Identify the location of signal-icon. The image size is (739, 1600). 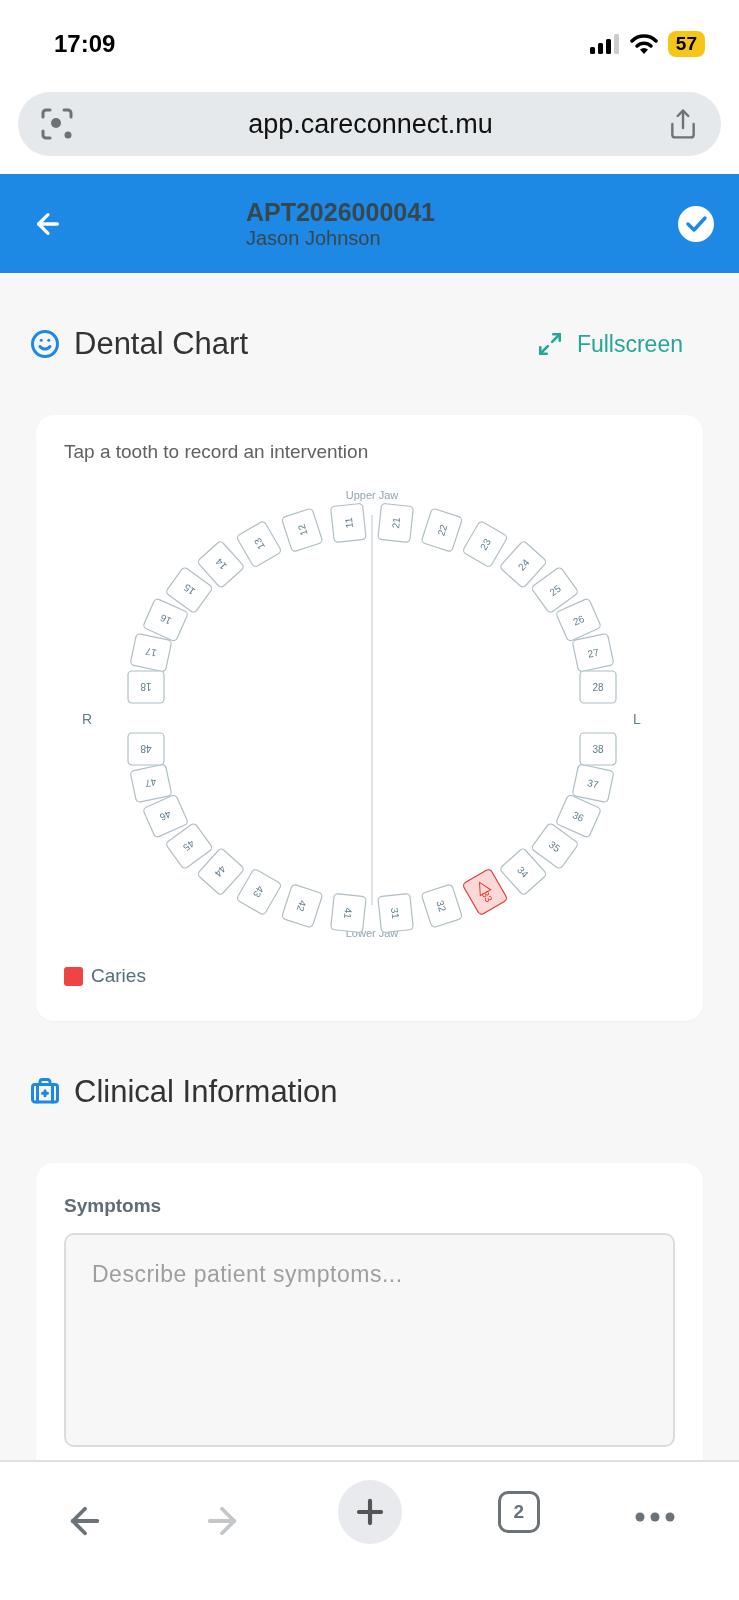
(604, 44).